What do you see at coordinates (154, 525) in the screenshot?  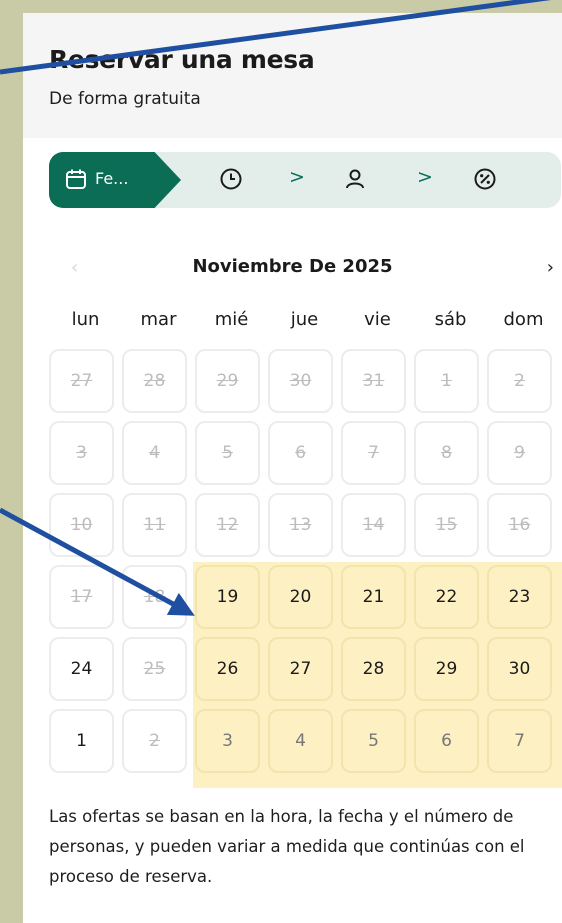 I see `calendar-day: 11` at bounding box center [154, 525].